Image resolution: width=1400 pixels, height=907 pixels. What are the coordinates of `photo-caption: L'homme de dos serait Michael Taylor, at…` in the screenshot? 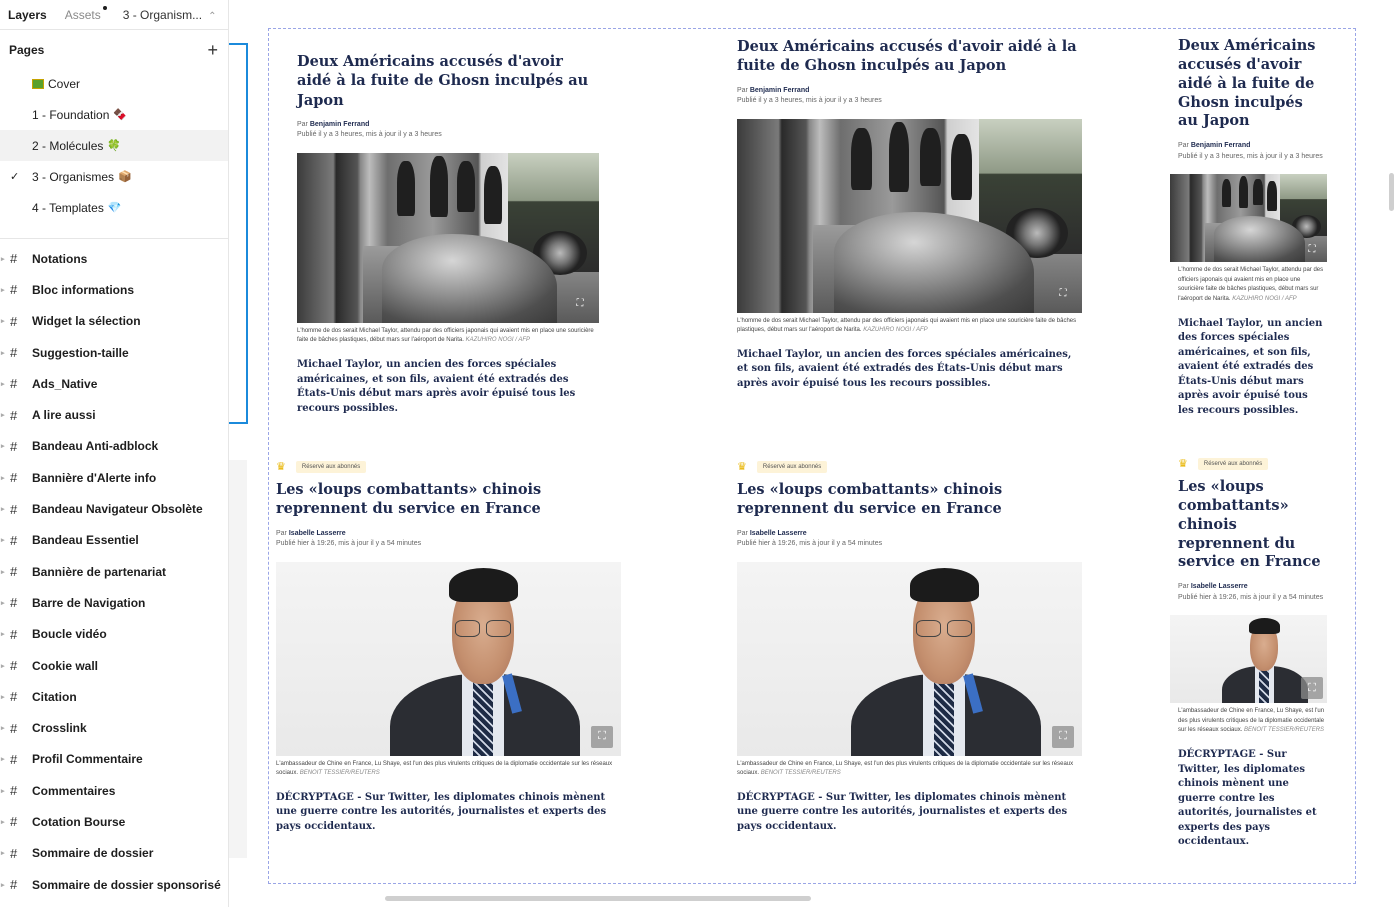 It's located at (1248, 285).